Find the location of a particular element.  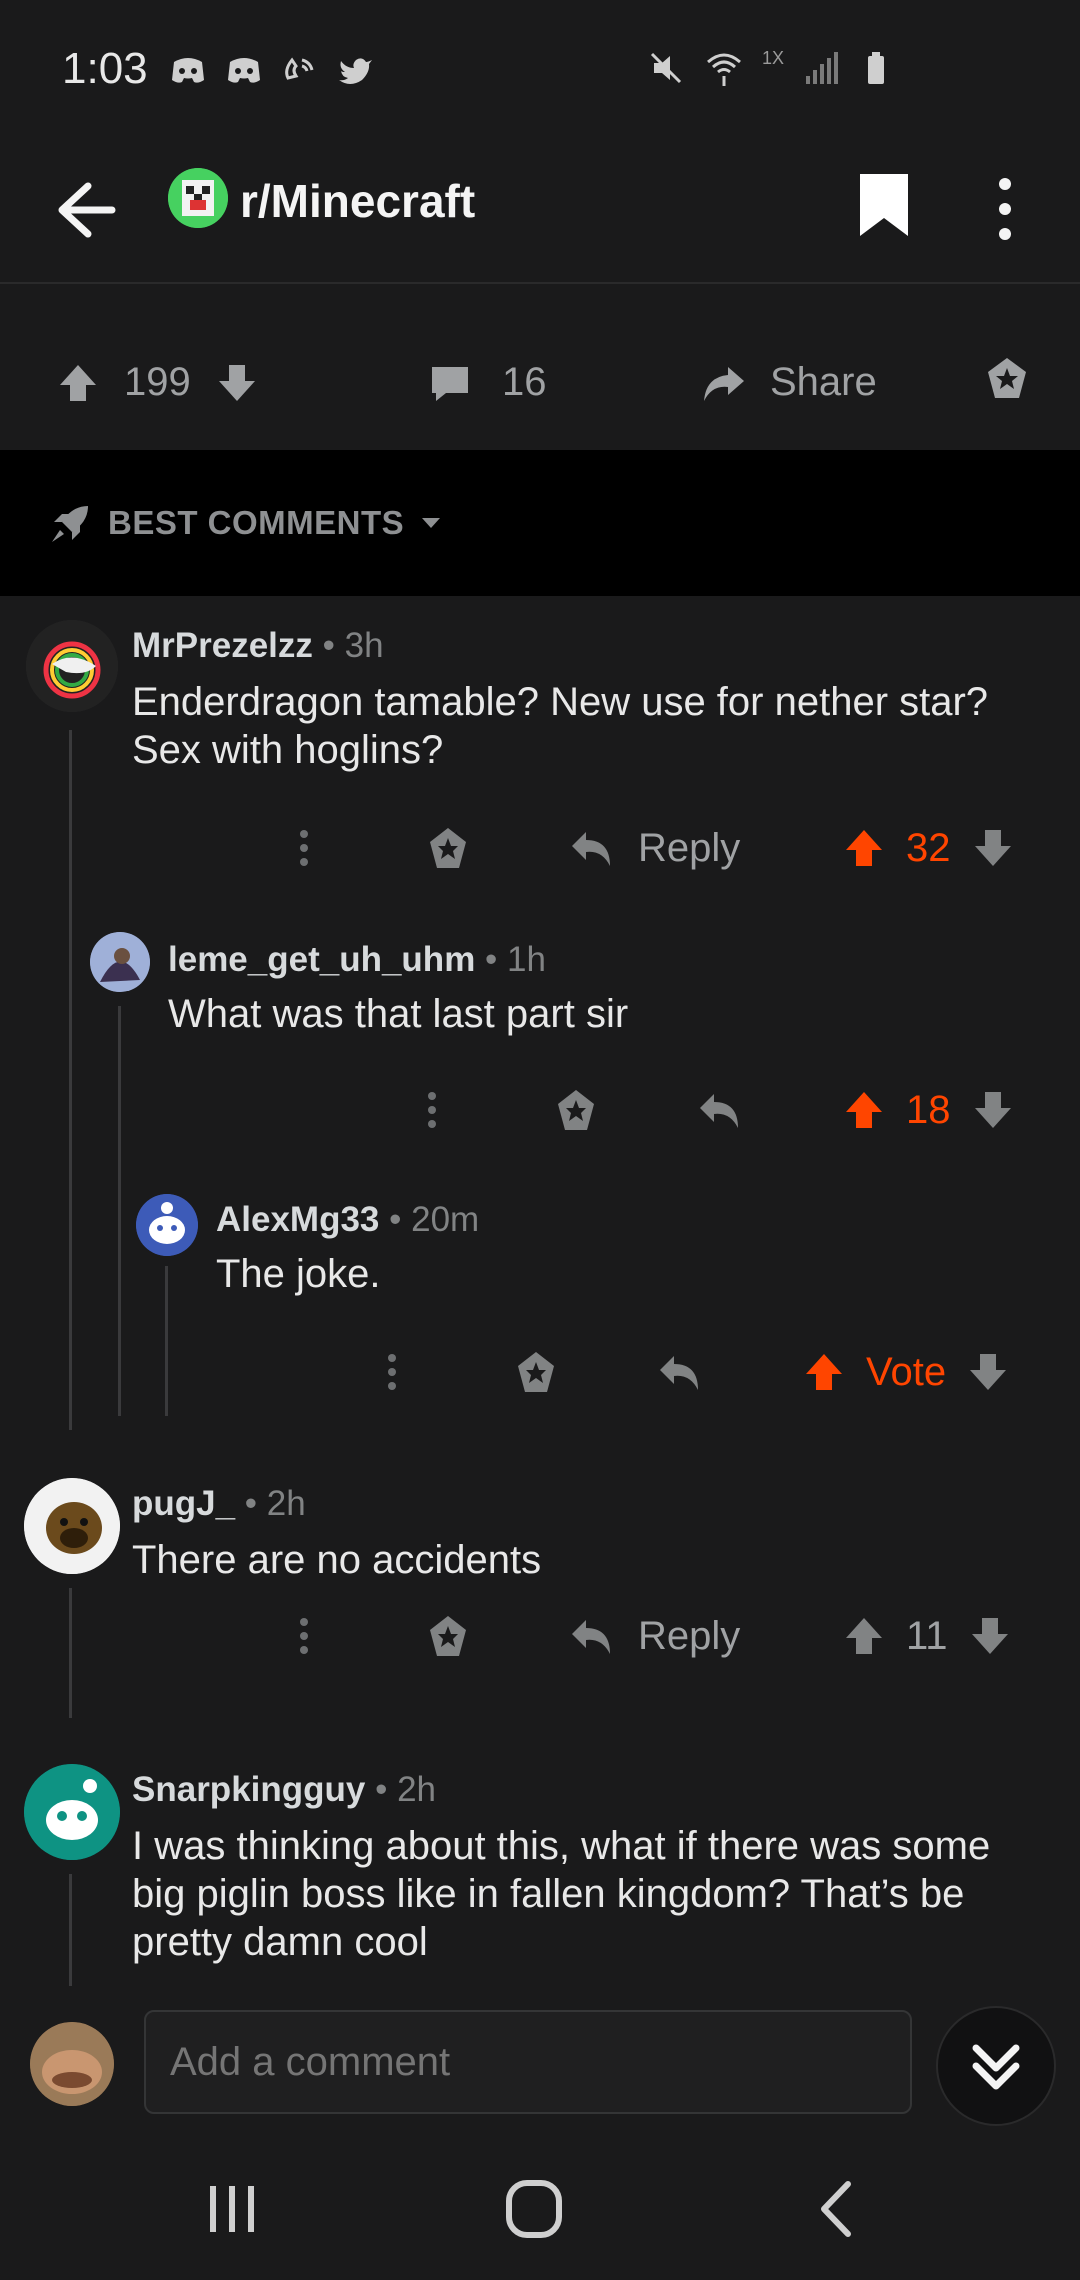

author-name: AlexMg33 is located at coordinates (297, 1219).